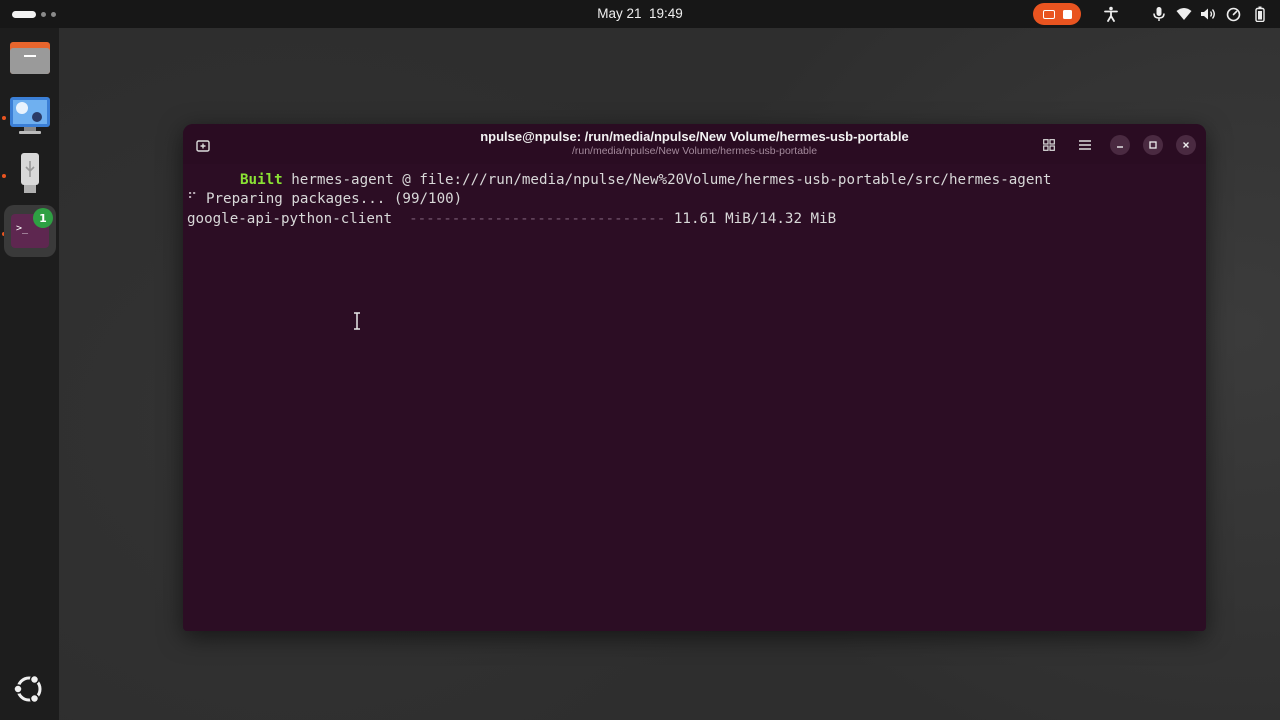 This screenshot has width=1280, height=720. Describe the element at coordinates (1067, 14) in the screenshot. I see `stop-icon` at that location.